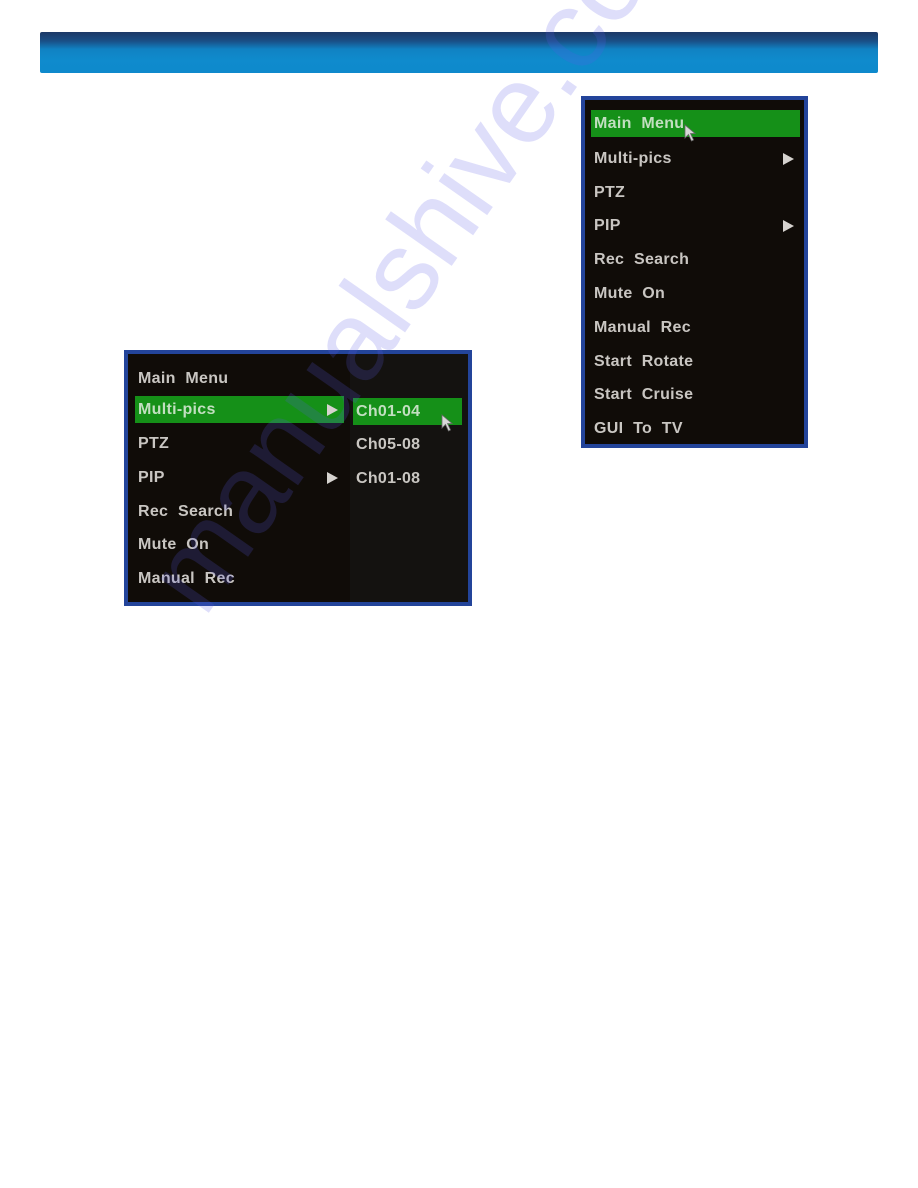 The width and height of the screenshot is (918, 1188). I want to click on menu-item-main-menu: Main Menu, so click(239, 378).